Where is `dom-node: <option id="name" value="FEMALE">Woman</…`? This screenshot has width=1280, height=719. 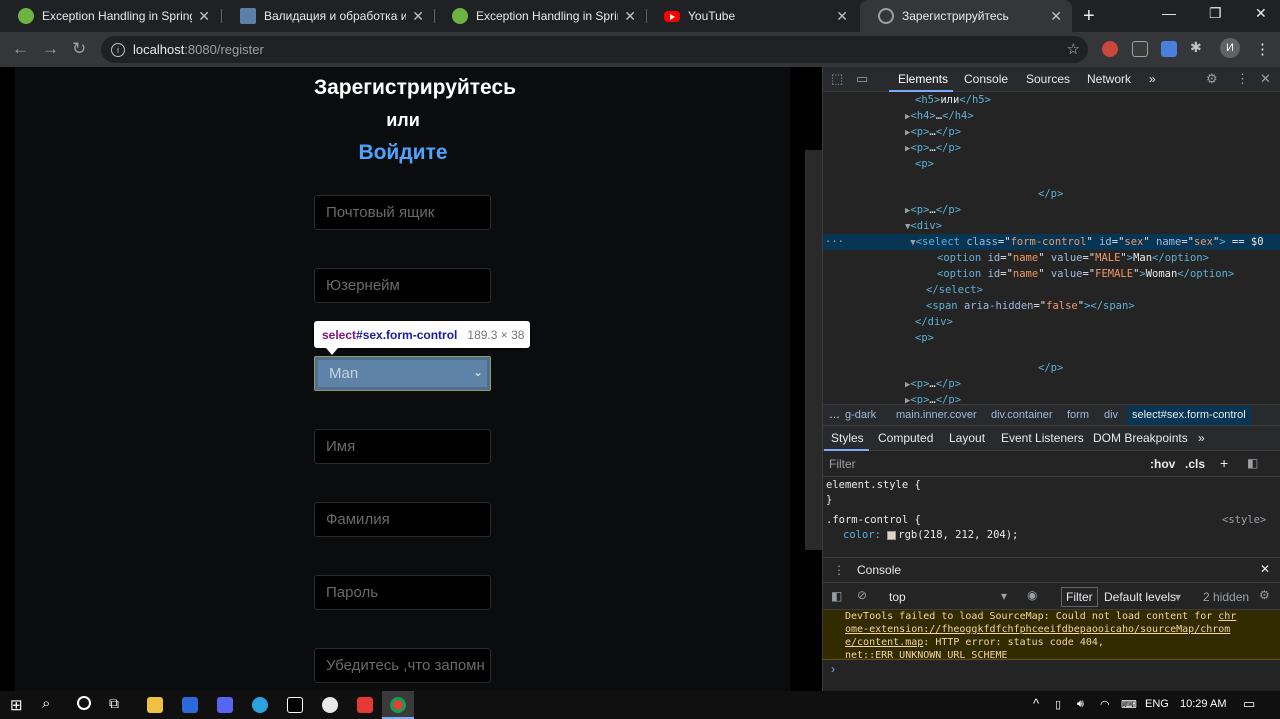
dom-node: <option id="name" value="FEMALE">Woman</… is located at coordinates (1085, 274).